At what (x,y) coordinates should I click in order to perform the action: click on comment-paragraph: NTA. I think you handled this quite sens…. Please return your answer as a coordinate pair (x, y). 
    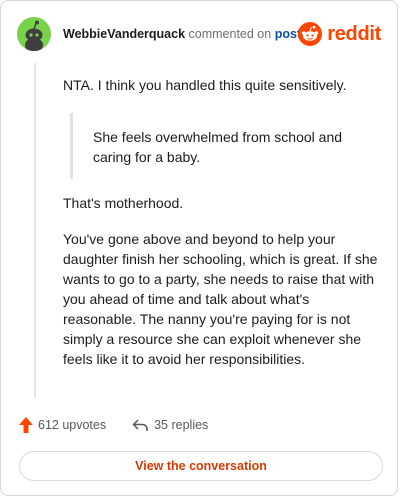
    Looking at the image, I should click on (205, 85).